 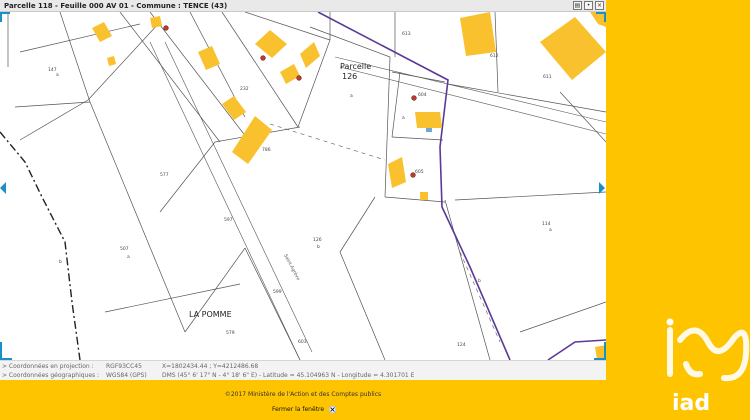 What do you see at coordinates (588, 5) in the screenshot?
I see `pin-icon: •` at bounding box center [588, 5].